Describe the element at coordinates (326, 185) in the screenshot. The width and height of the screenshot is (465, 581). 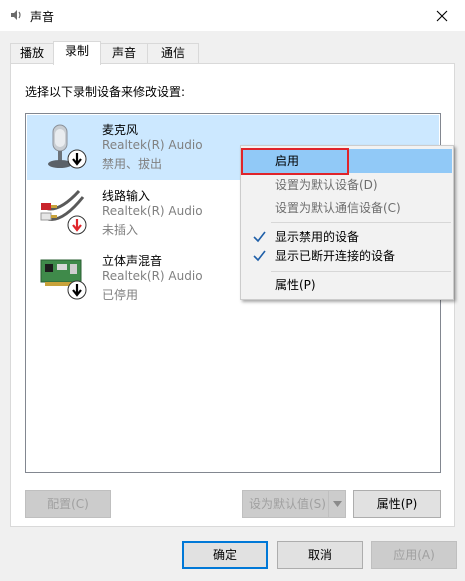
I see `menu-item-label: 设置为默认设备(D)` at that location.